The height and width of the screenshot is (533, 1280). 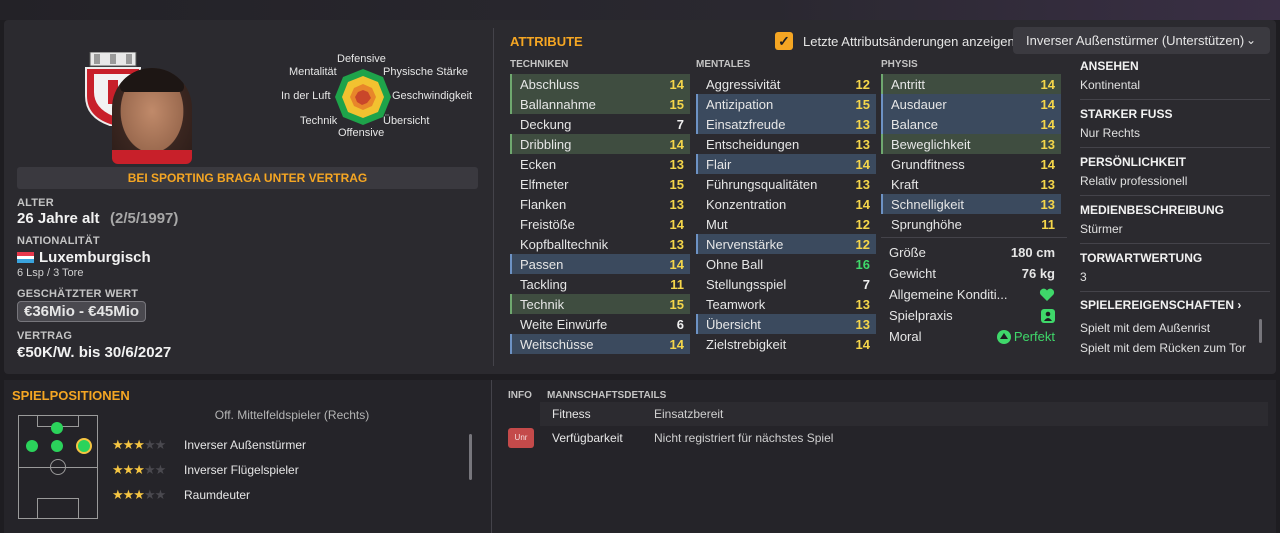 What do you see at coordinates (1126, 114) in the screenshot?
I see `preferred-foot-label: STARKER FUSS` at bounding box center [1126, 114].